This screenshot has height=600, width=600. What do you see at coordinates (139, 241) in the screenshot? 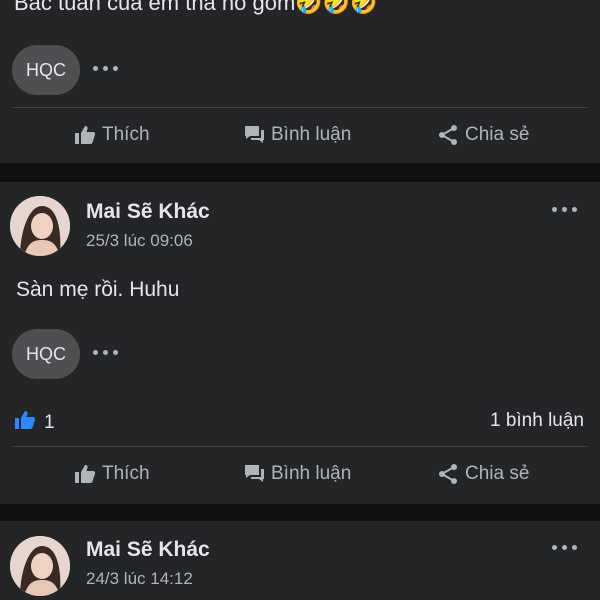
I see `post-time: 25/3 lúc 09:06` at bounding box center [139, 241].